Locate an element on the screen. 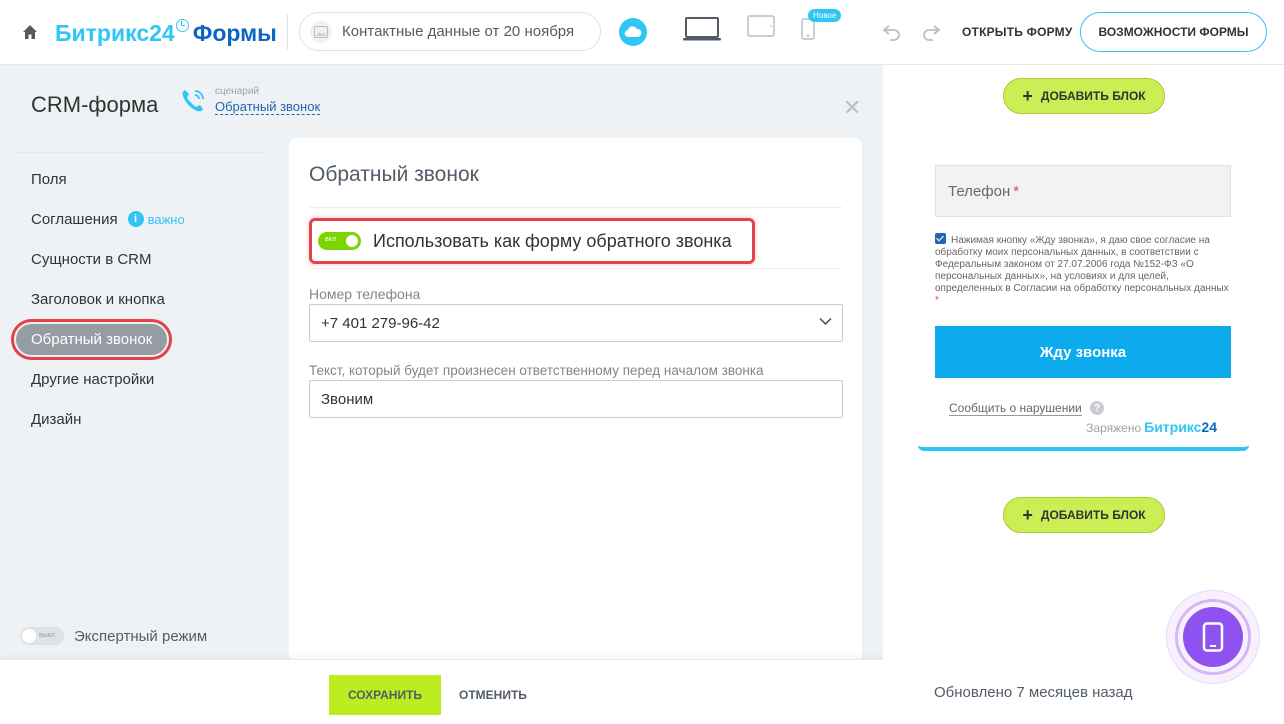 This screenshot has height=724, width=1284. card-title: Обратный звонок is located at coordinates (394, 174).